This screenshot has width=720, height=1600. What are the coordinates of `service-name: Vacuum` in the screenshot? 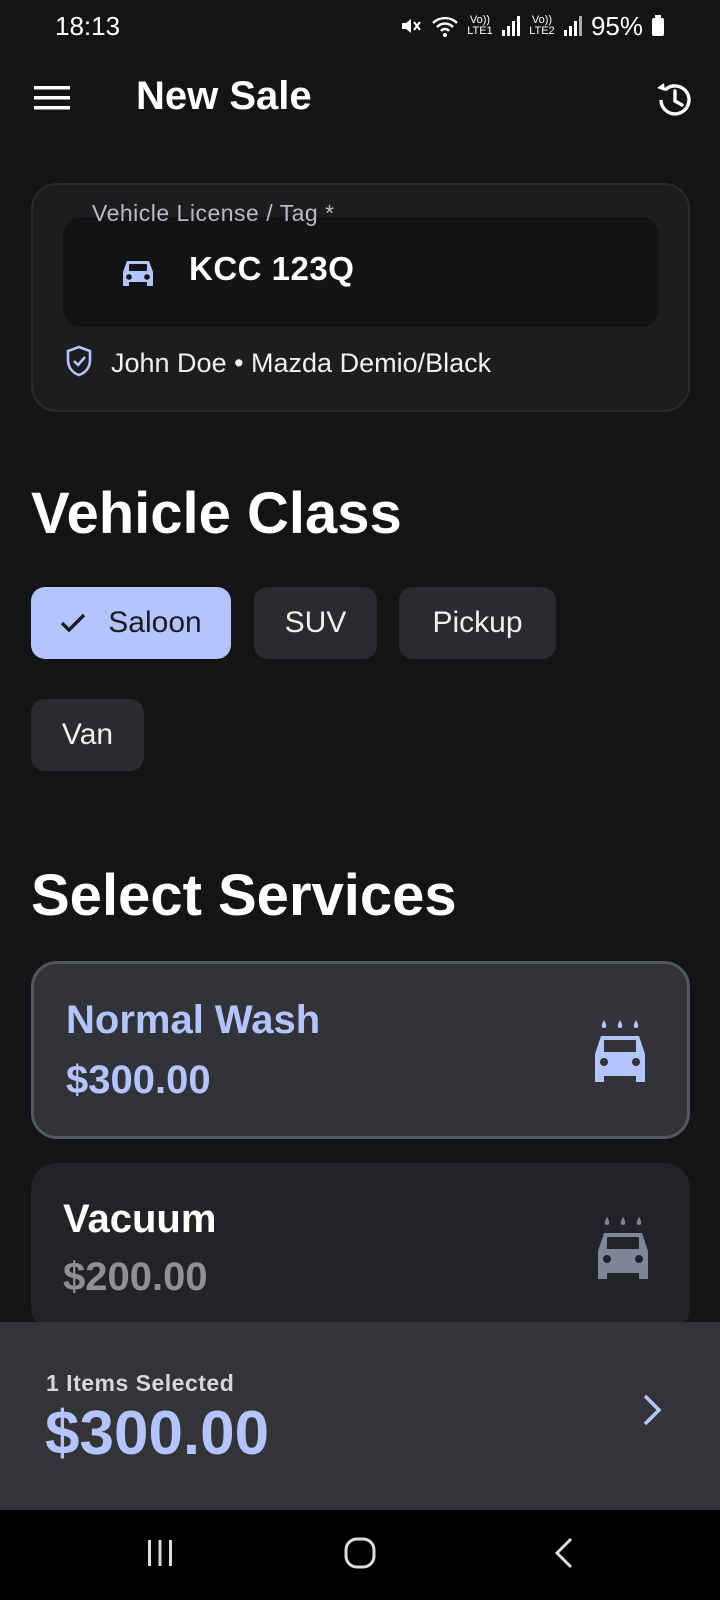 It's located at (140, 1219).